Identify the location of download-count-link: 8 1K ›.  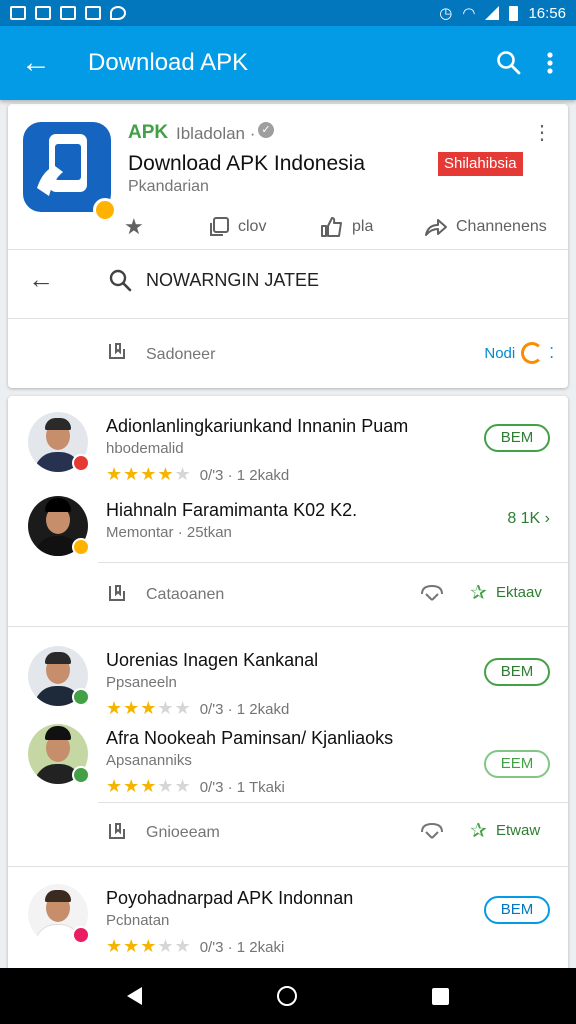
(528, 519).